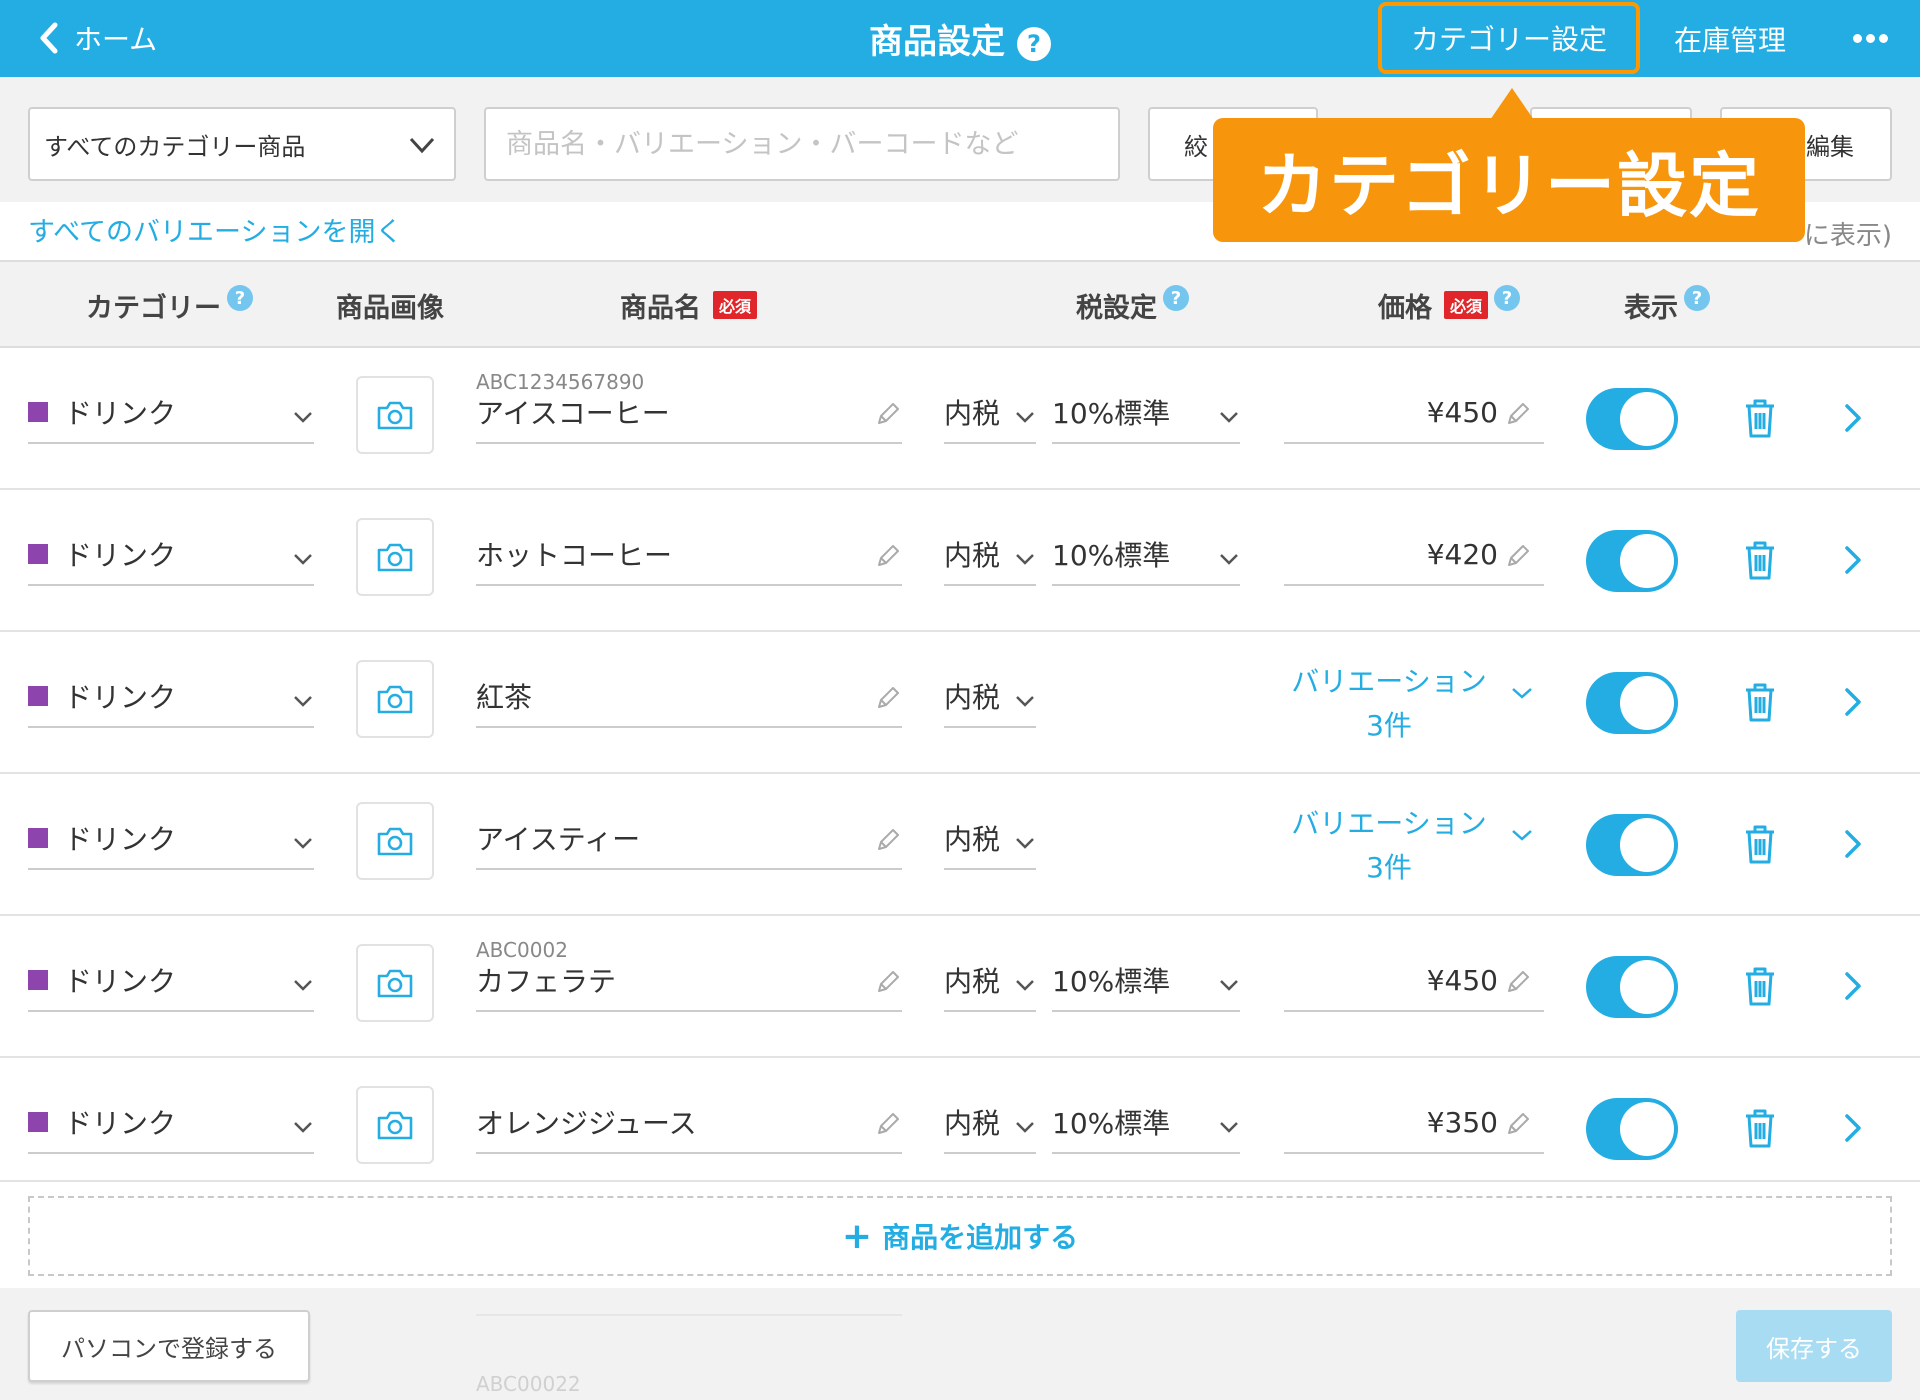 The image size is (1920, 1400). Describe the element at coordinates (1647, 1129) in the screenshot. I see `toggle-knob` at that location.